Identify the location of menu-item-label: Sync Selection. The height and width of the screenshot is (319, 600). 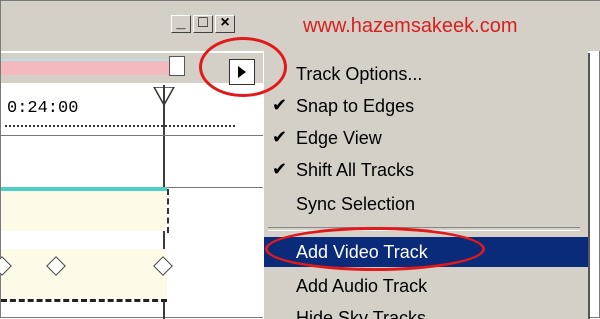
(356, 204).